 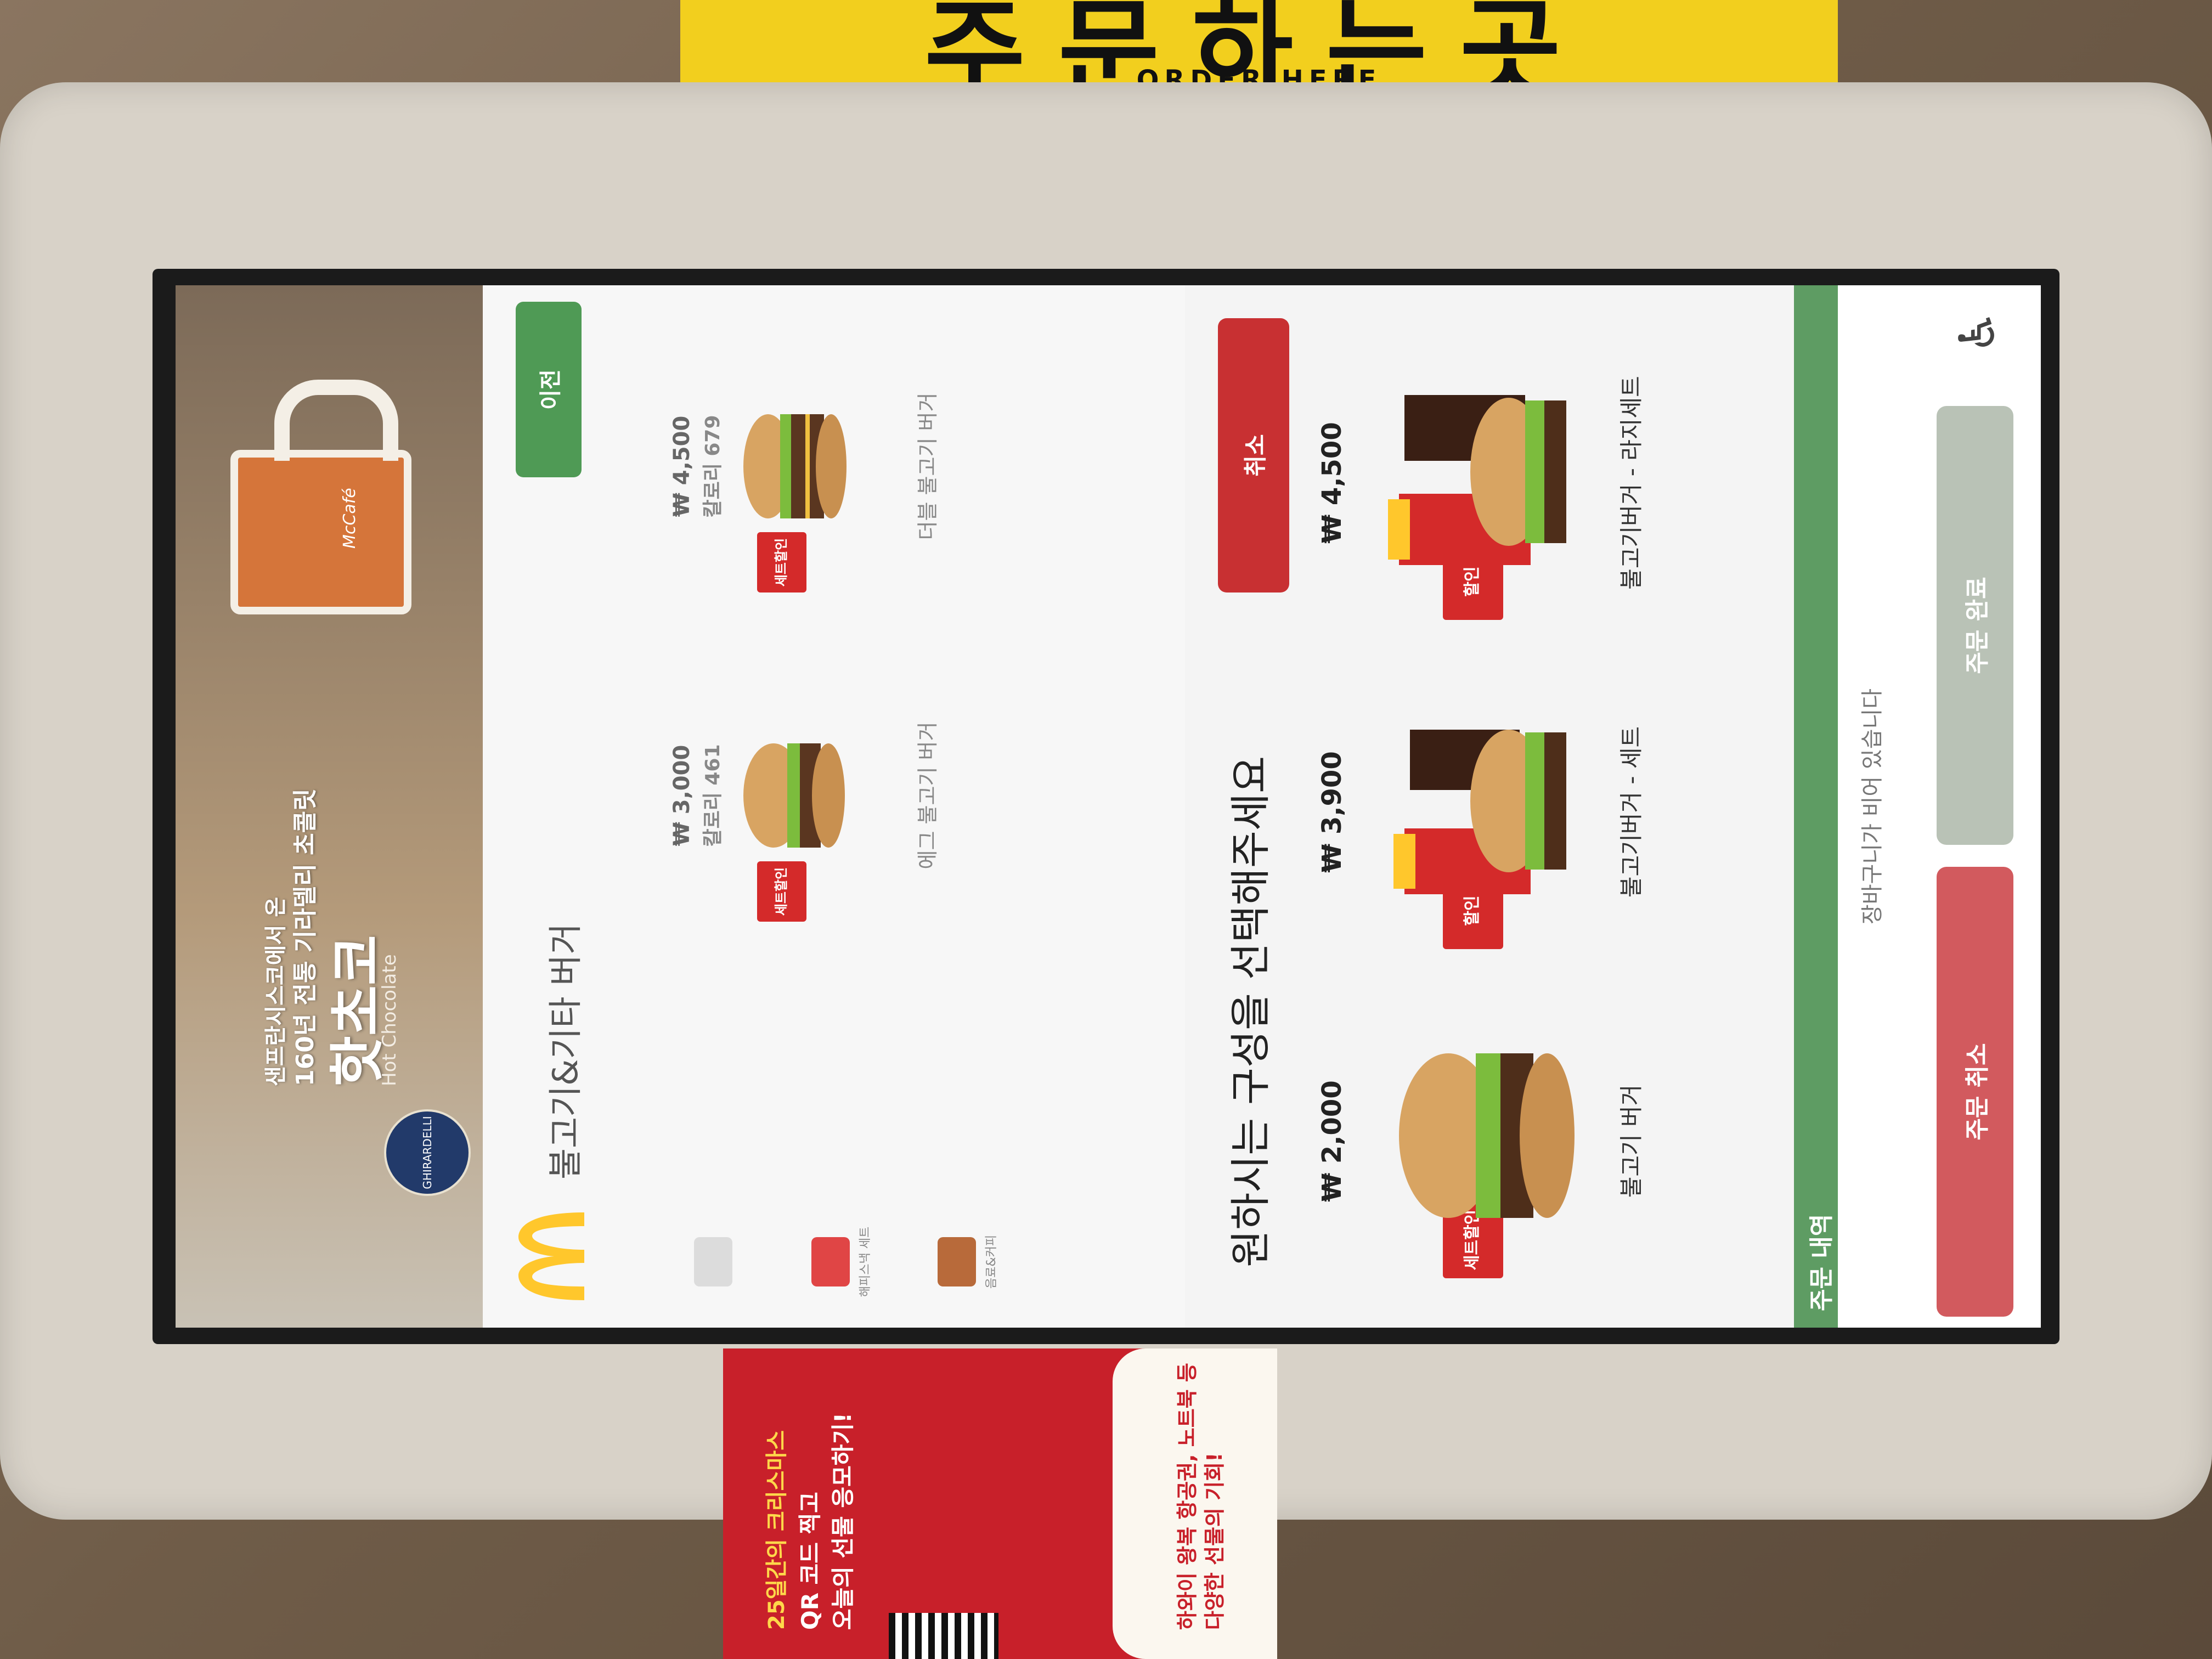 I want to click on order-here-sign: 주문하는곳 ORDER HERE, so click(x=1259, y=41).